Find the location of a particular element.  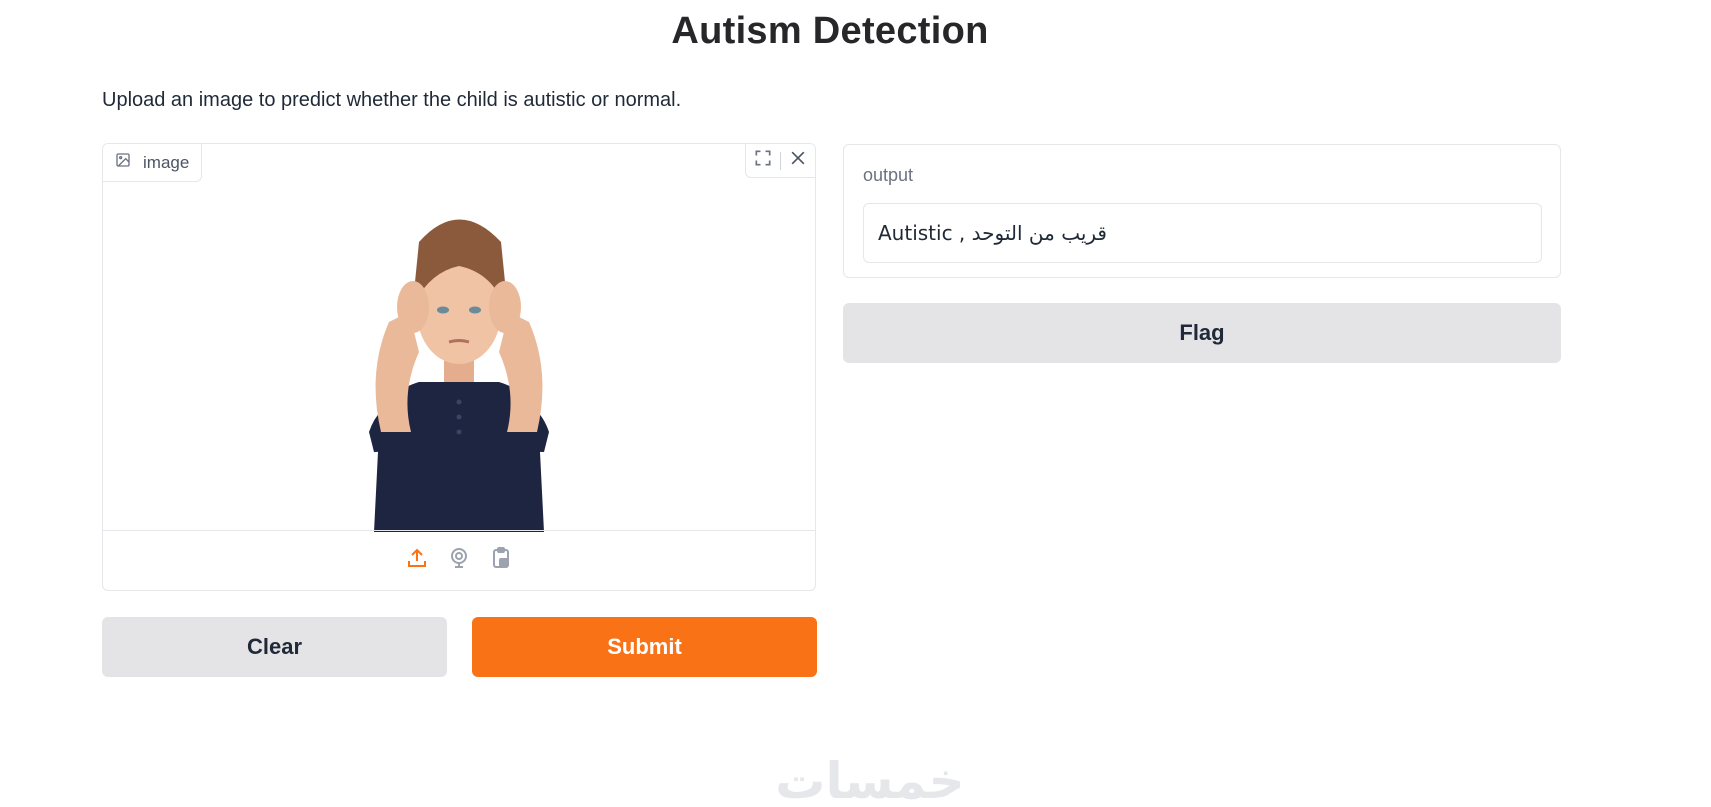

fullscreen-button is located at coordinates (763, 161).